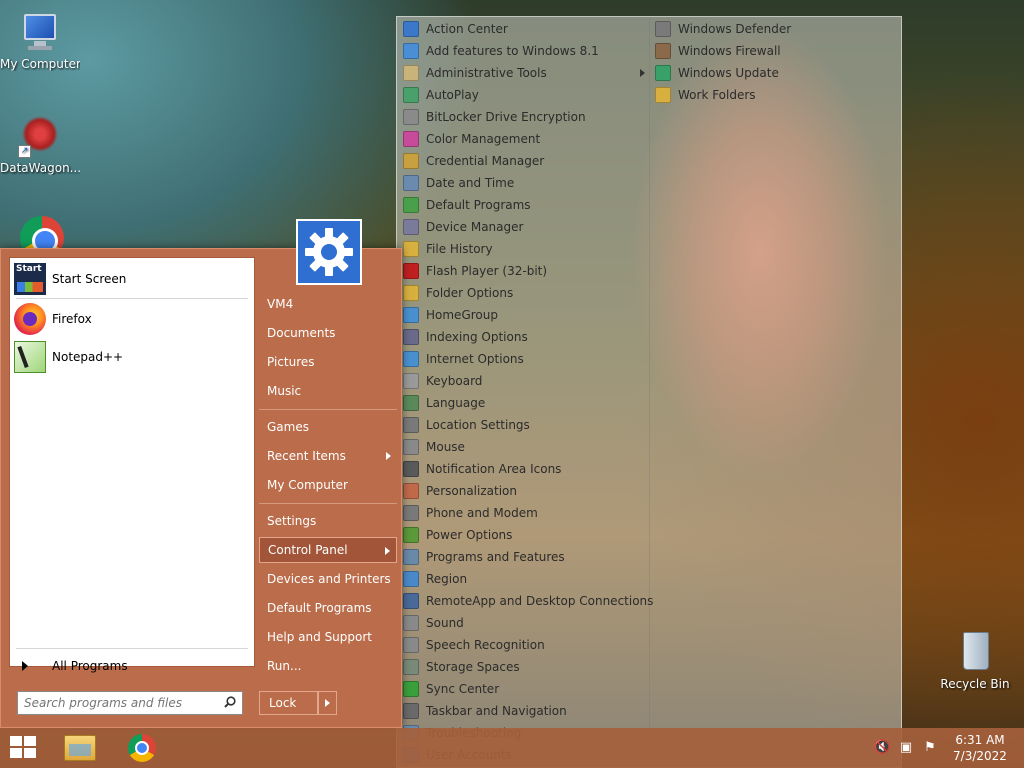 The height and width of the screenshot is (768, 1024). Describe the element at coordinates (519, 403) in the screenshot. I see `control-panel-item-language: Language` at that location.